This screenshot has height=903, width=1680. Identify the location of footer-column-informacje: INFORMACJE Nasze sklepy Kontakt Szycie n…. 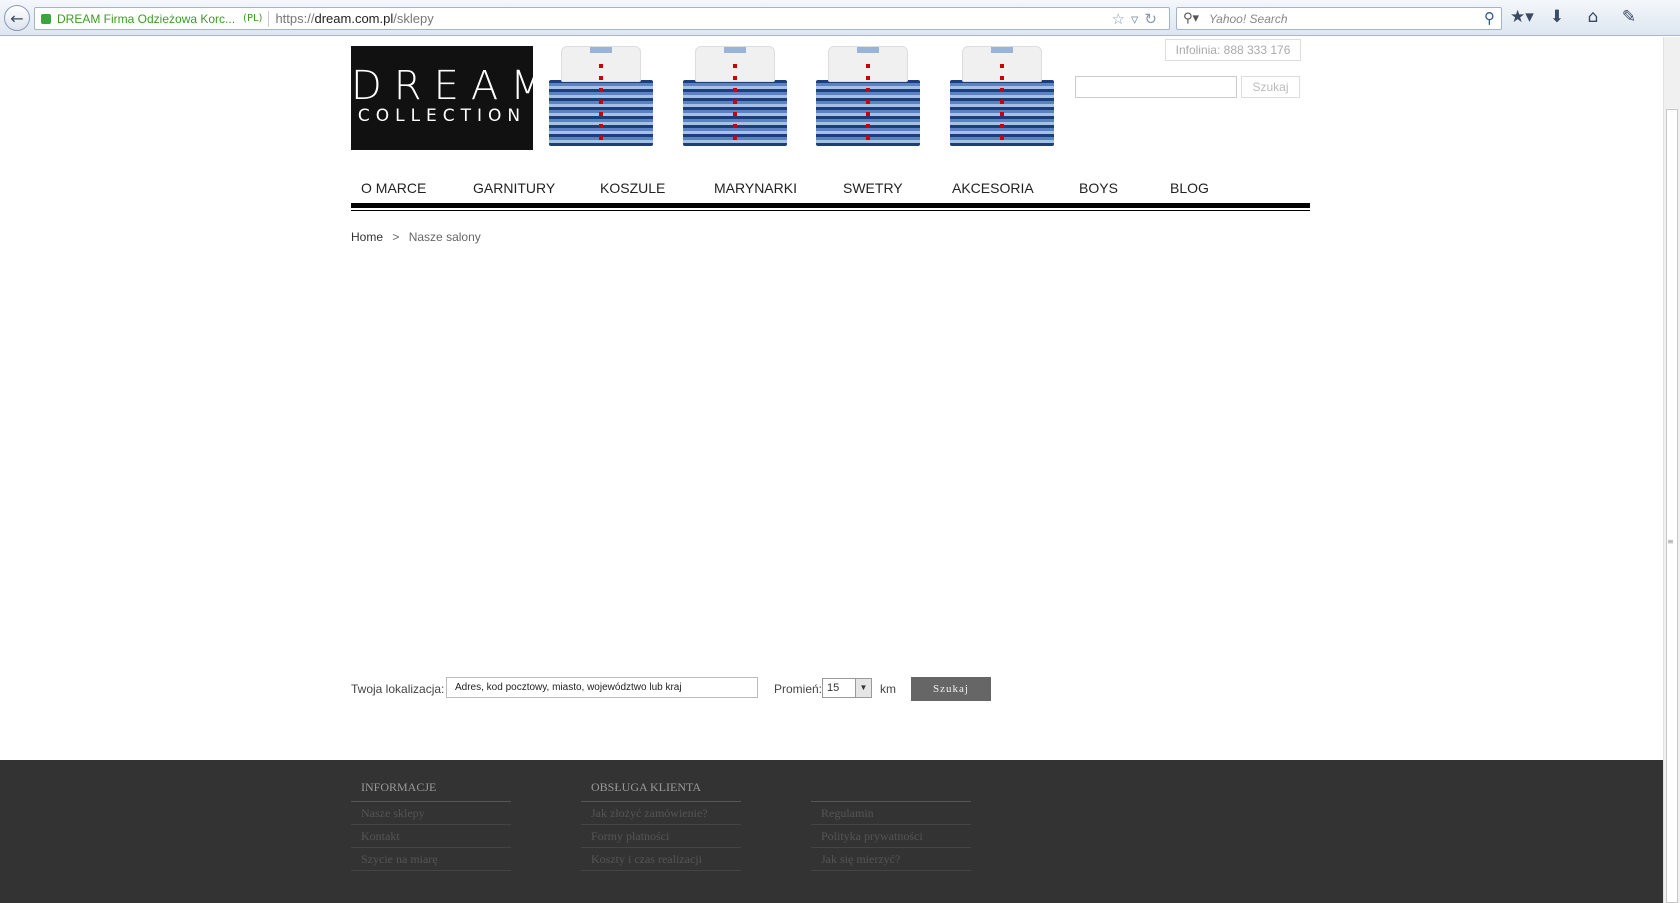
(431, 824).